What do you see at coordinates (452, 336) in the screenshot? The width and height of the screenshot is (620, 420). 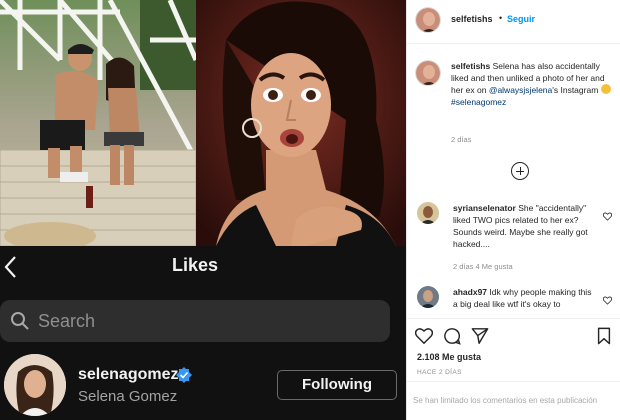 I see `comment-bubble-icon` at bounding box center [452, 336].